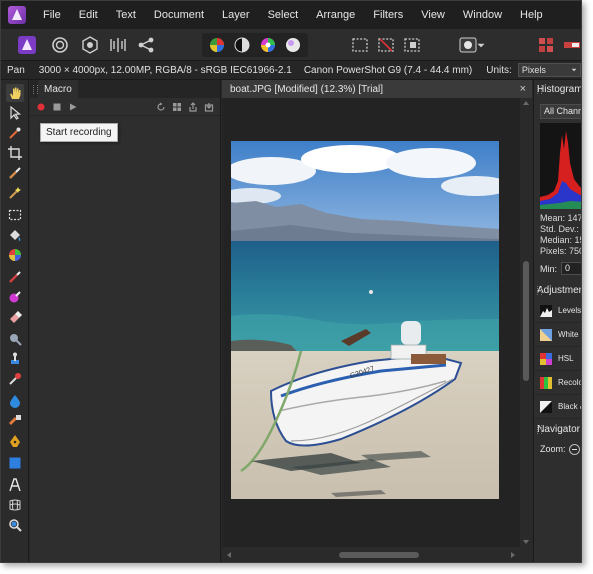  I want to click on tools-panel, so click(15, 321).